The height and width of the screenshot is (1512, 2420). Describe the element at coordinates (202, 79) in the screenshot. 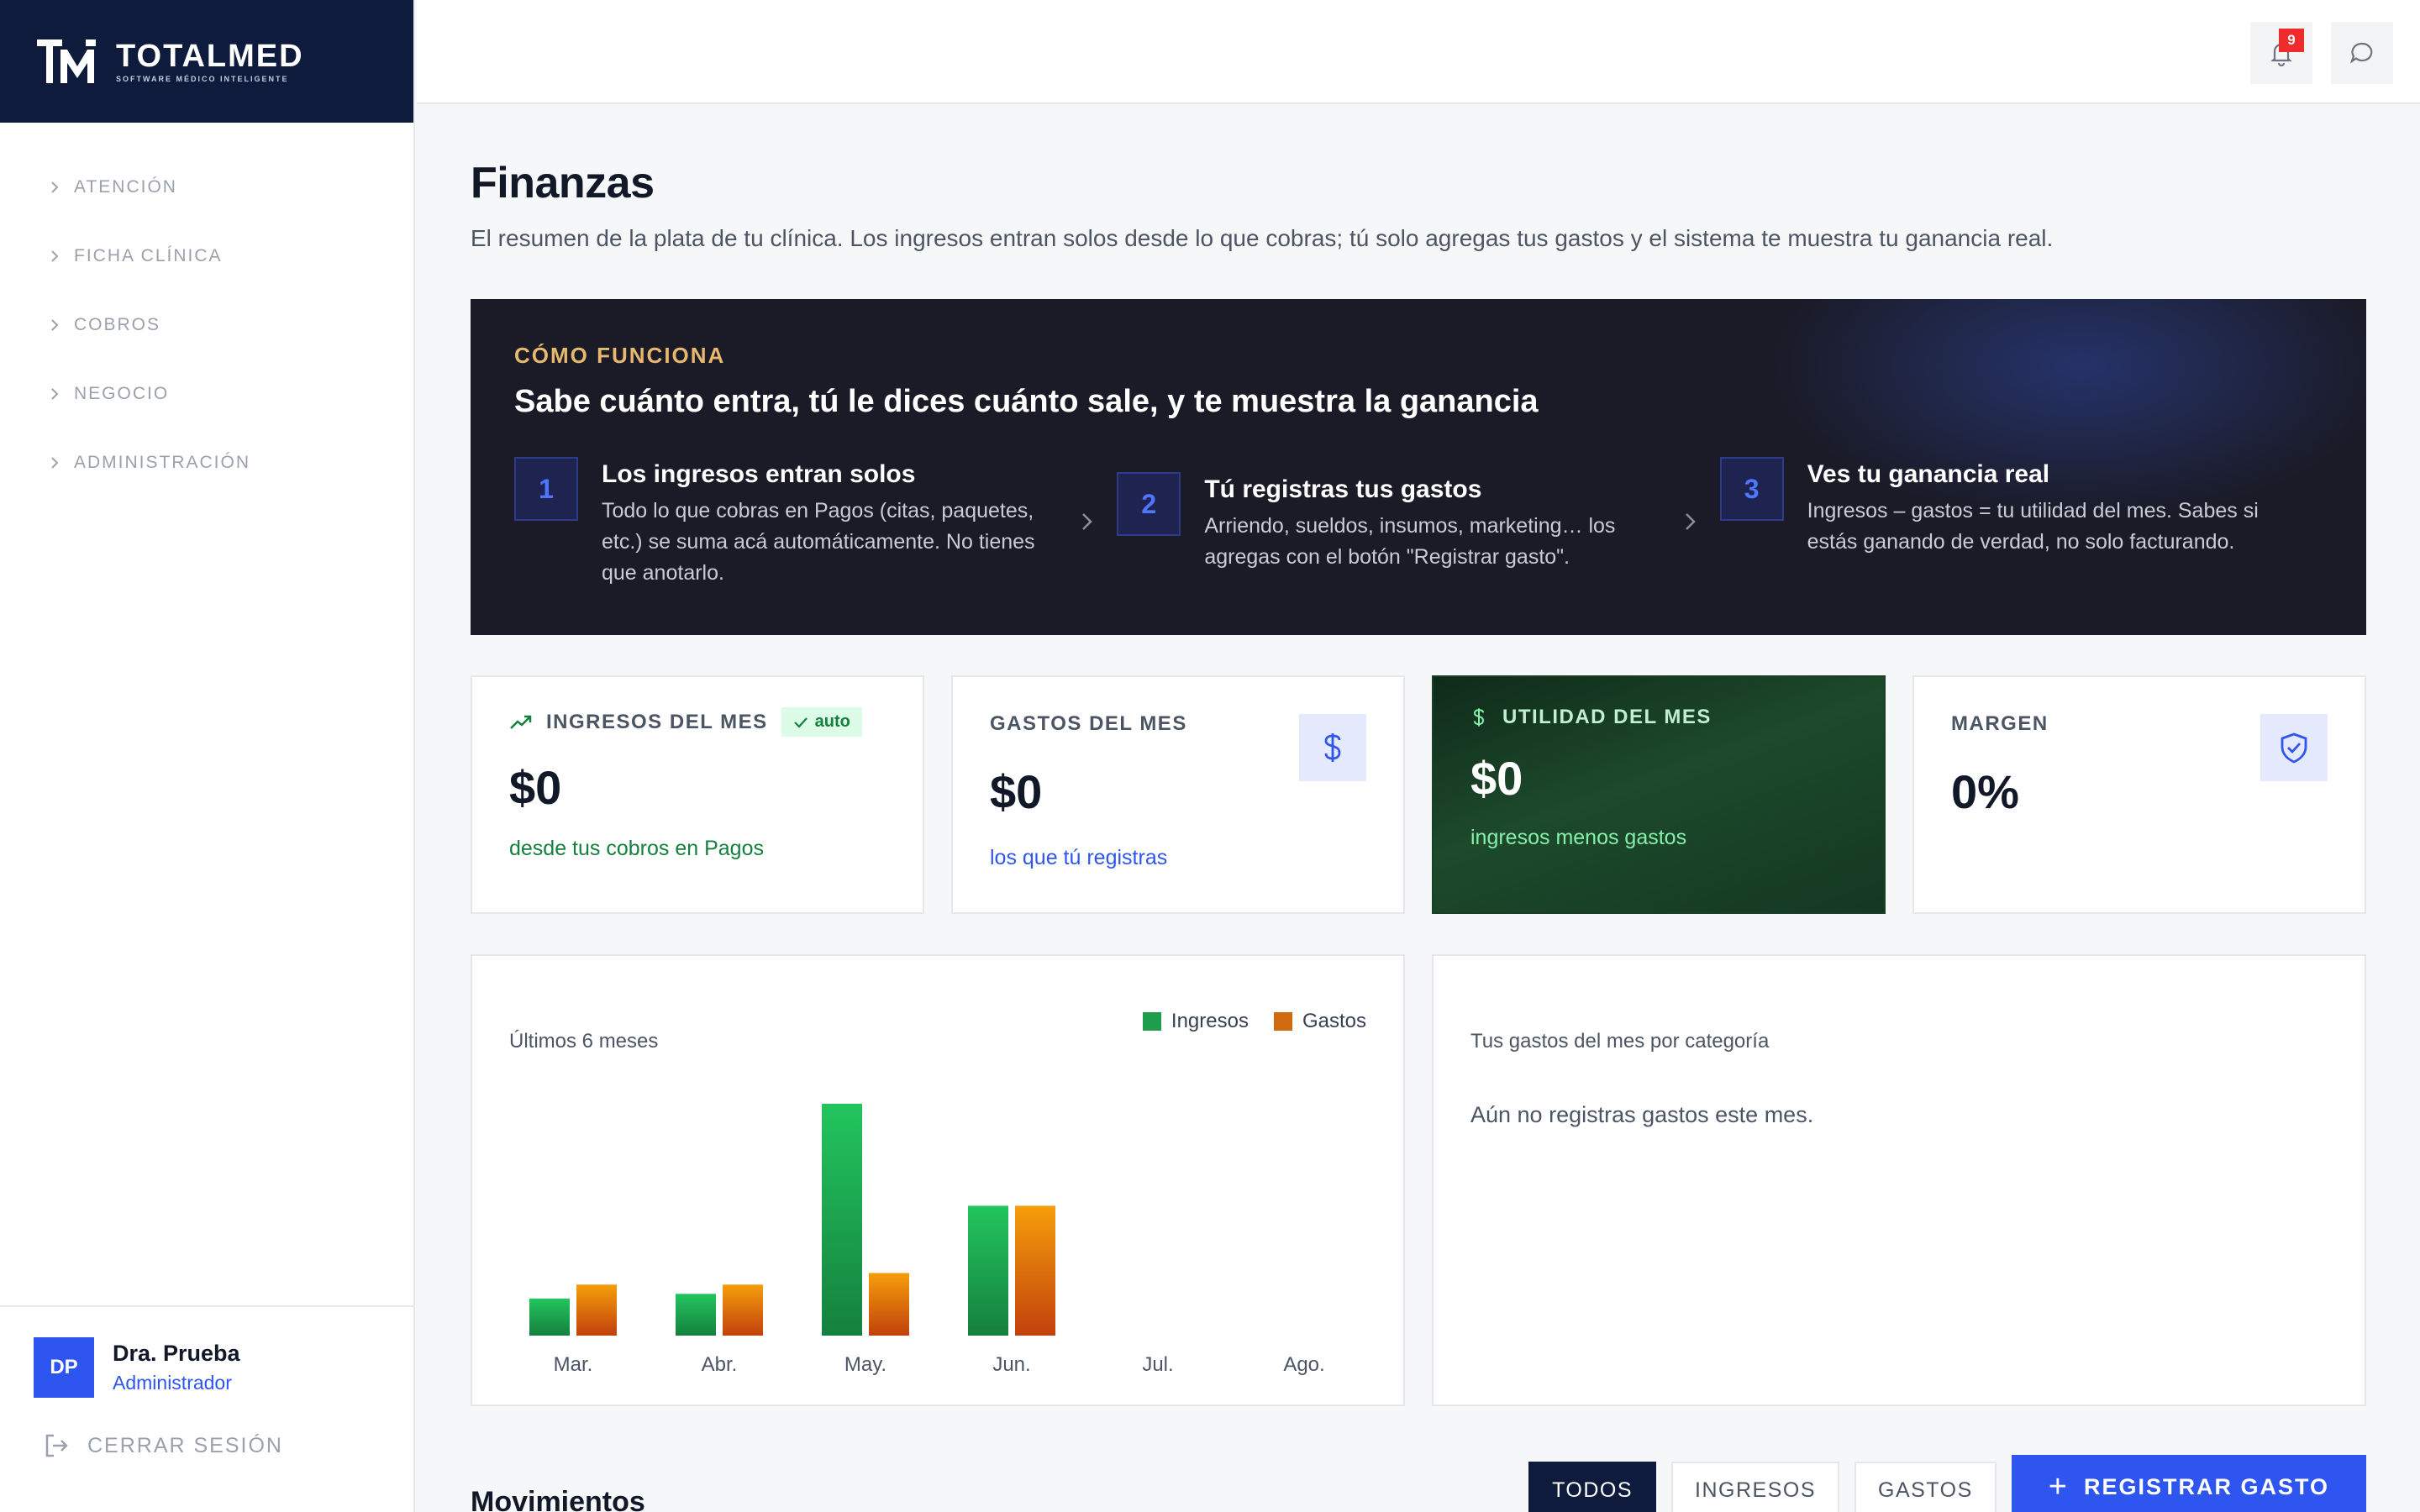

I see `brand-tagline: SOFTWARE MÉDICO INTELIGENTE` at that location.